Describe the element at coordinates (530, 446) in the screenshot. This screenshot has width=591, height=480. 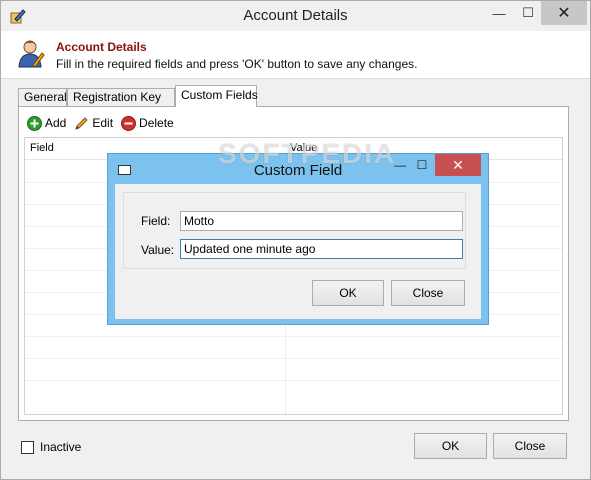
I see `close-button: Close` at that location.